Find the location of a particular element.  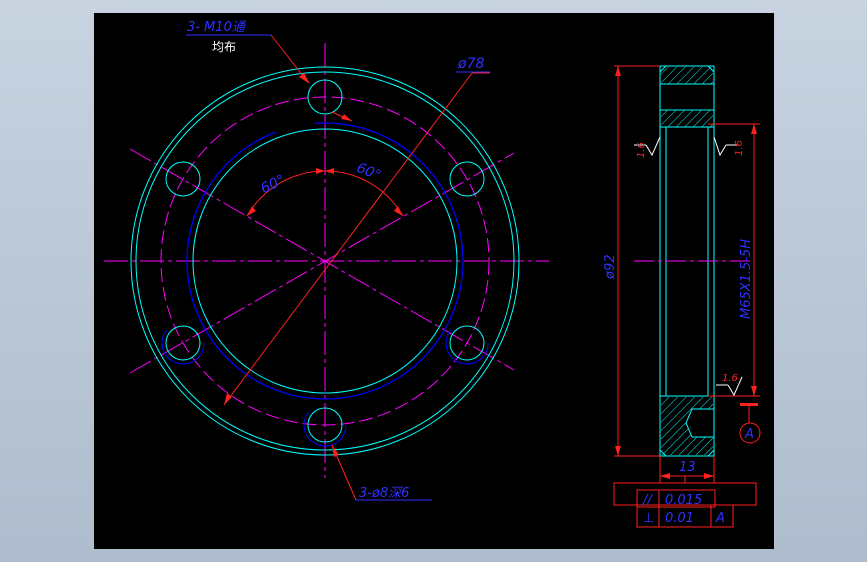

tapped-hole-leader is located at coordinates (289, 58).